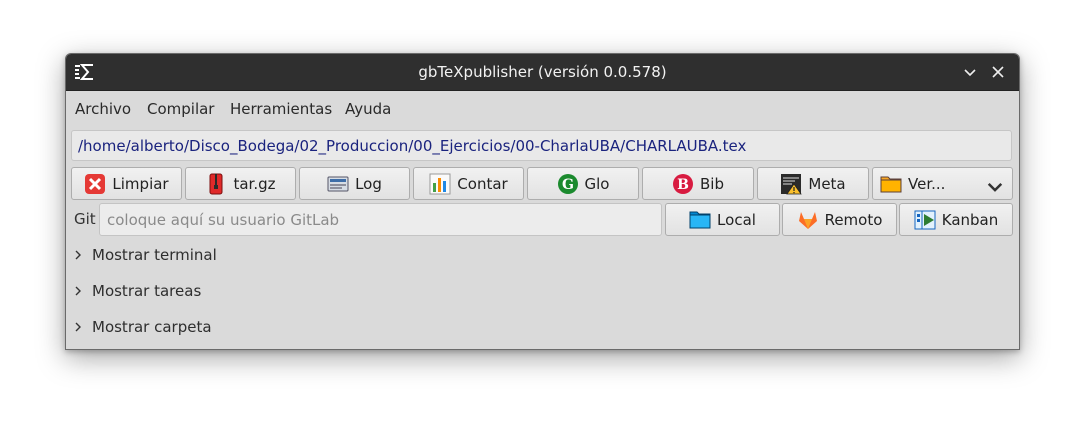 The image size is (1083, 425). What do you see at coordinates (95, 184) in the screenshot?
I see `clean-icon` at bounding box center [95, 184].